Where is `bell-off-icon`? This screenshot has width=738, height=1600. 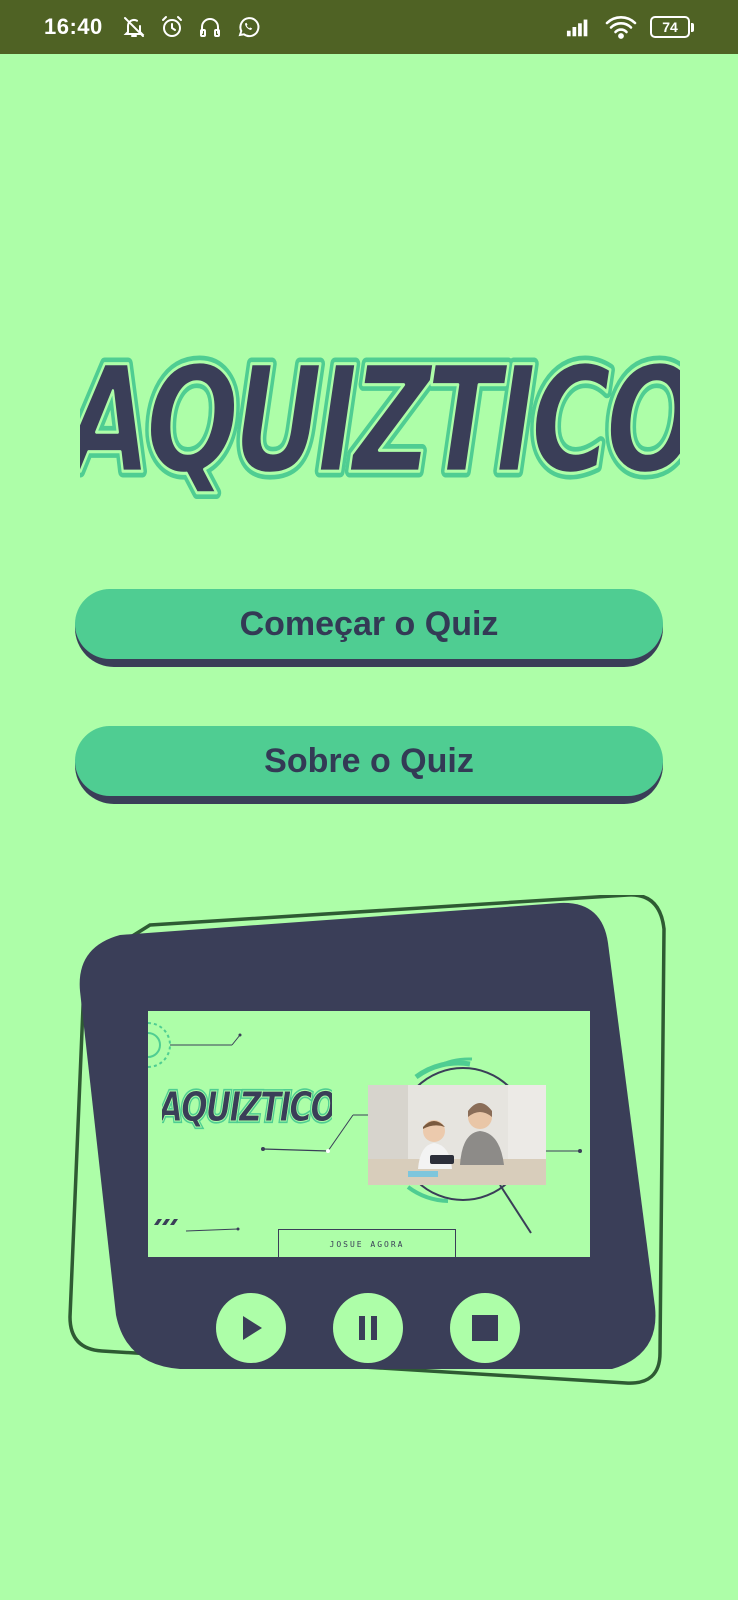 bell-off-icon is located at coordinates (134, 27).